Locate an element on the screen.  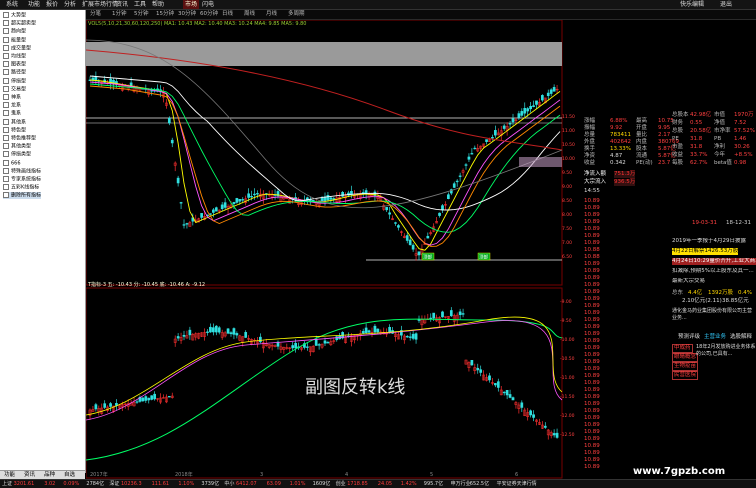
period-button: 月线 is located at coordinates (271, 14).